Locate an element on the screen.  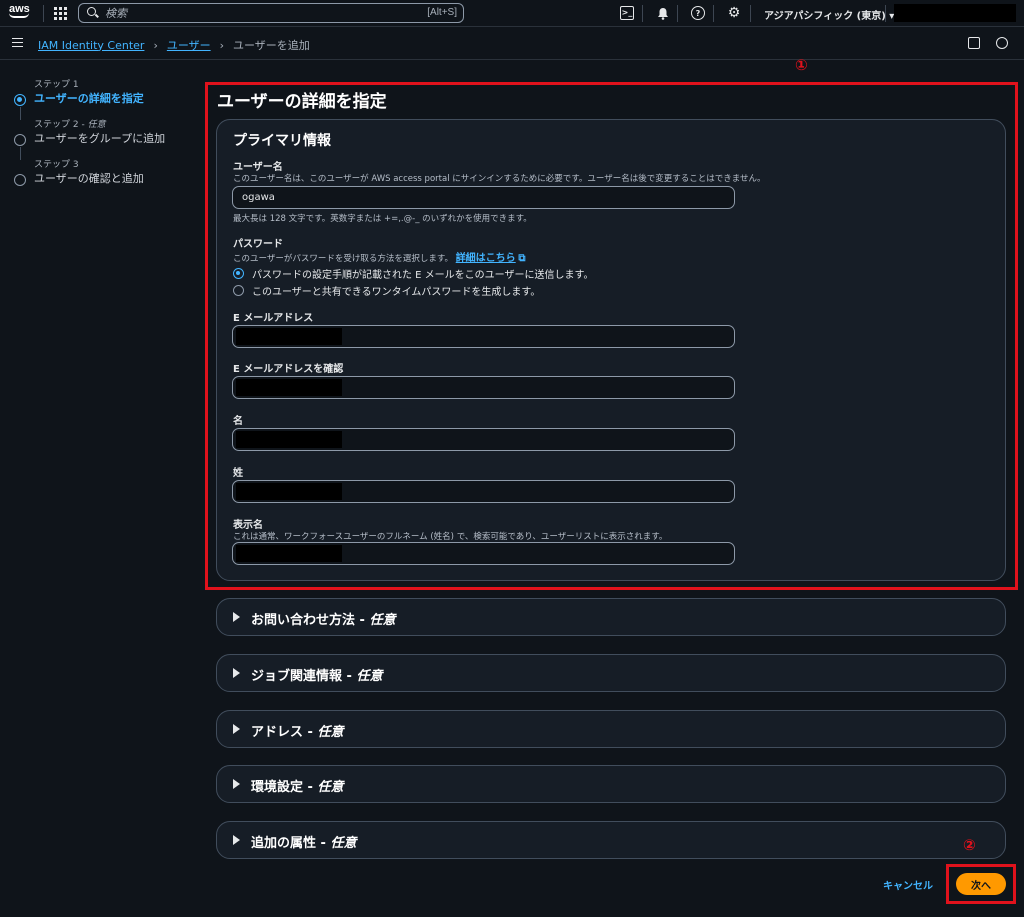
section-contact-methods: お問い合わせ方法 - 任意 is located at coordinates (611, 617).